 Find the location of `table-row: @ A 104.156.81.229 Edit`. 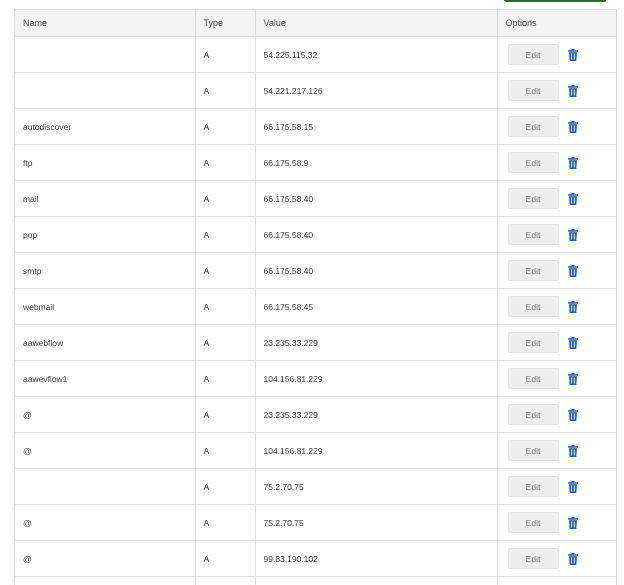

table-row: @ A 104.156.81.229 Edit is located at coordinates (316, 450).